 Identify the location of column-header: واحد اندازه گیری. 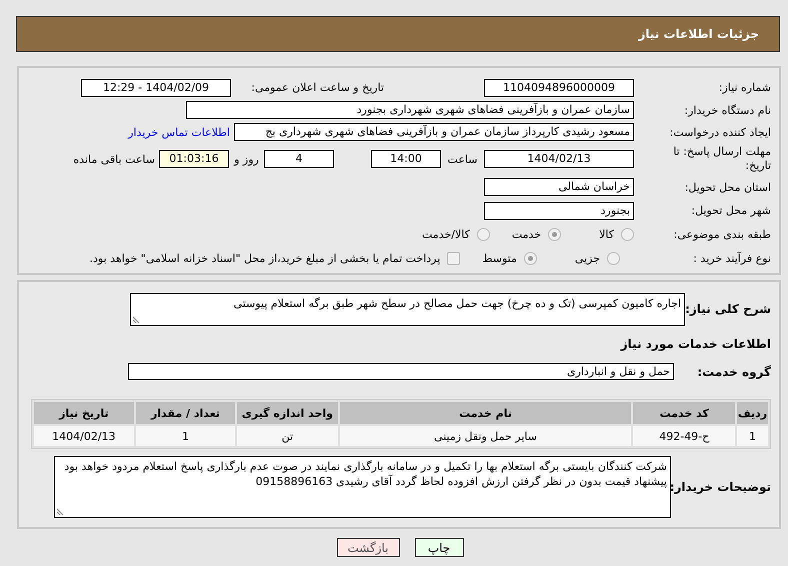
(287, 413).